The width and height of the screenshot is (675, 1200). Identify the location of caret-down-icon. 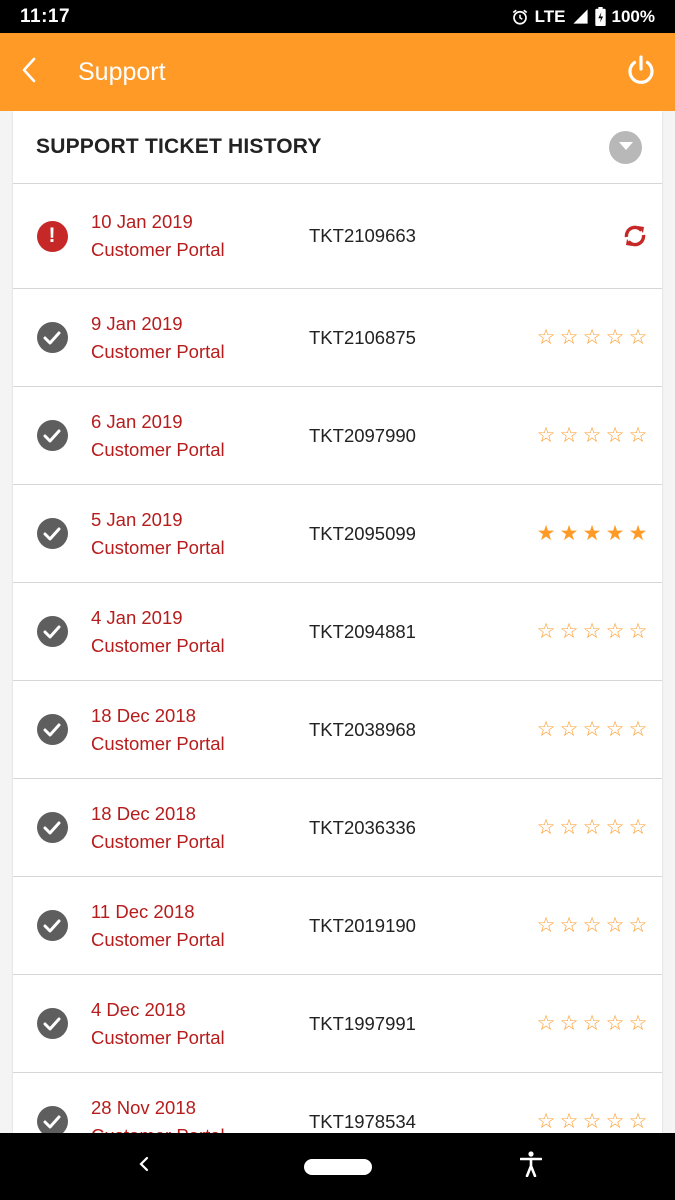
(625, 147).